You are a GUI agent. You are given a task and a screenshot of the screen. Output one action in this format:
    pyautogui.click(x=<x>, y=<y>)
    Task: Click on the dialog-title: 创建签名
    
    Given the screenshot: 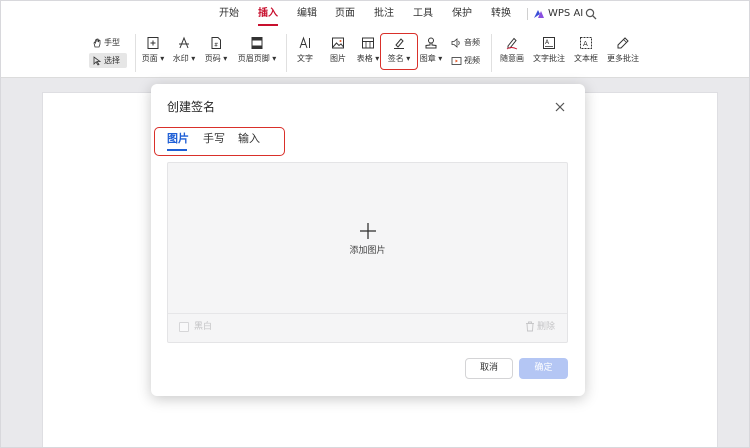 What is the action you would take?
    pyautogui.click(x=191, y=107)
    